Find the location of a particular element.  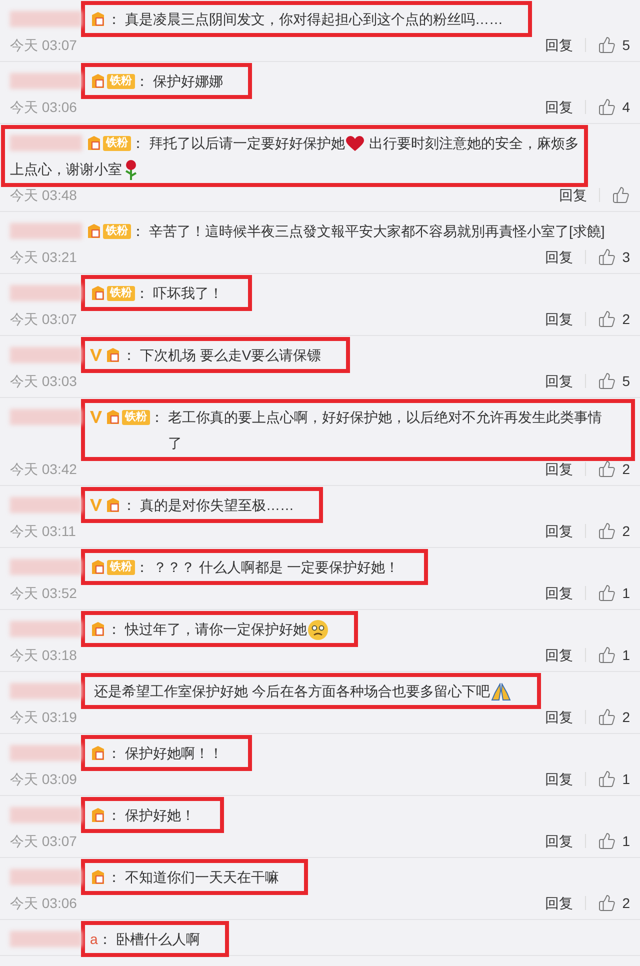

comment-time: 今天 03:19 is located at coordinates (43, 717).